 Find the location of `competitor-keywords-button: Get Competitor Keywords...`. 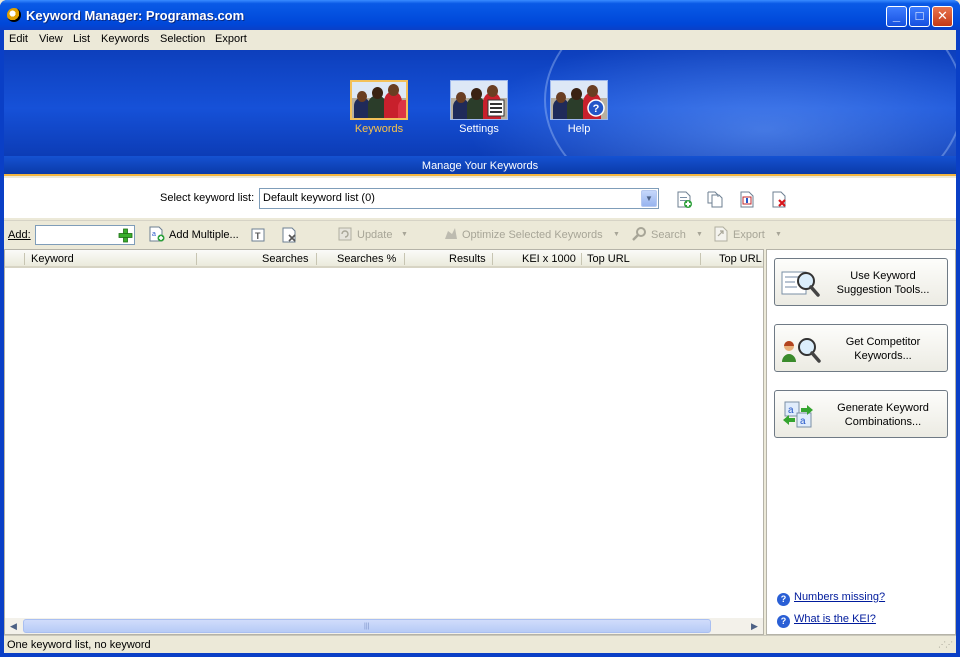

competitor-keywords-button: Get Competitor Keywords... is located at coordinates (861, 348).